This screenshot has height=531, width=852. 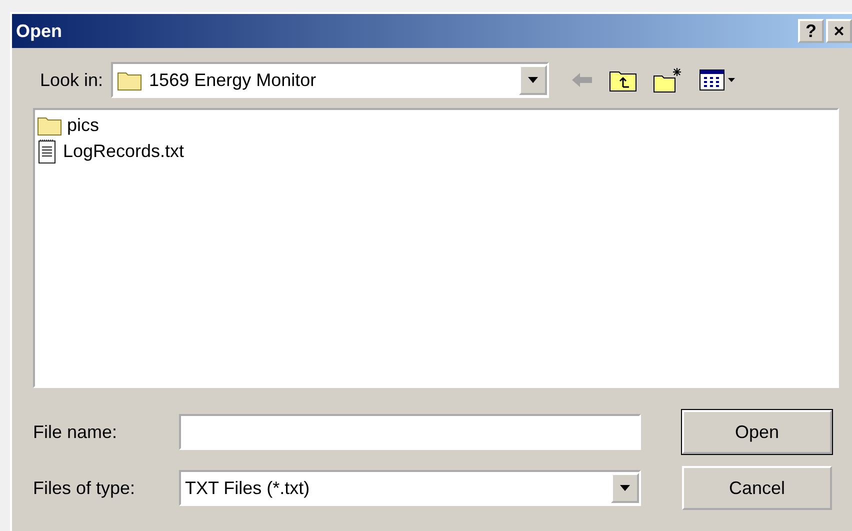 What do you see at coordinates (757, 488) in the screenshot?
I see `cancel-button: Cancel` at bounding box center [757, 488].